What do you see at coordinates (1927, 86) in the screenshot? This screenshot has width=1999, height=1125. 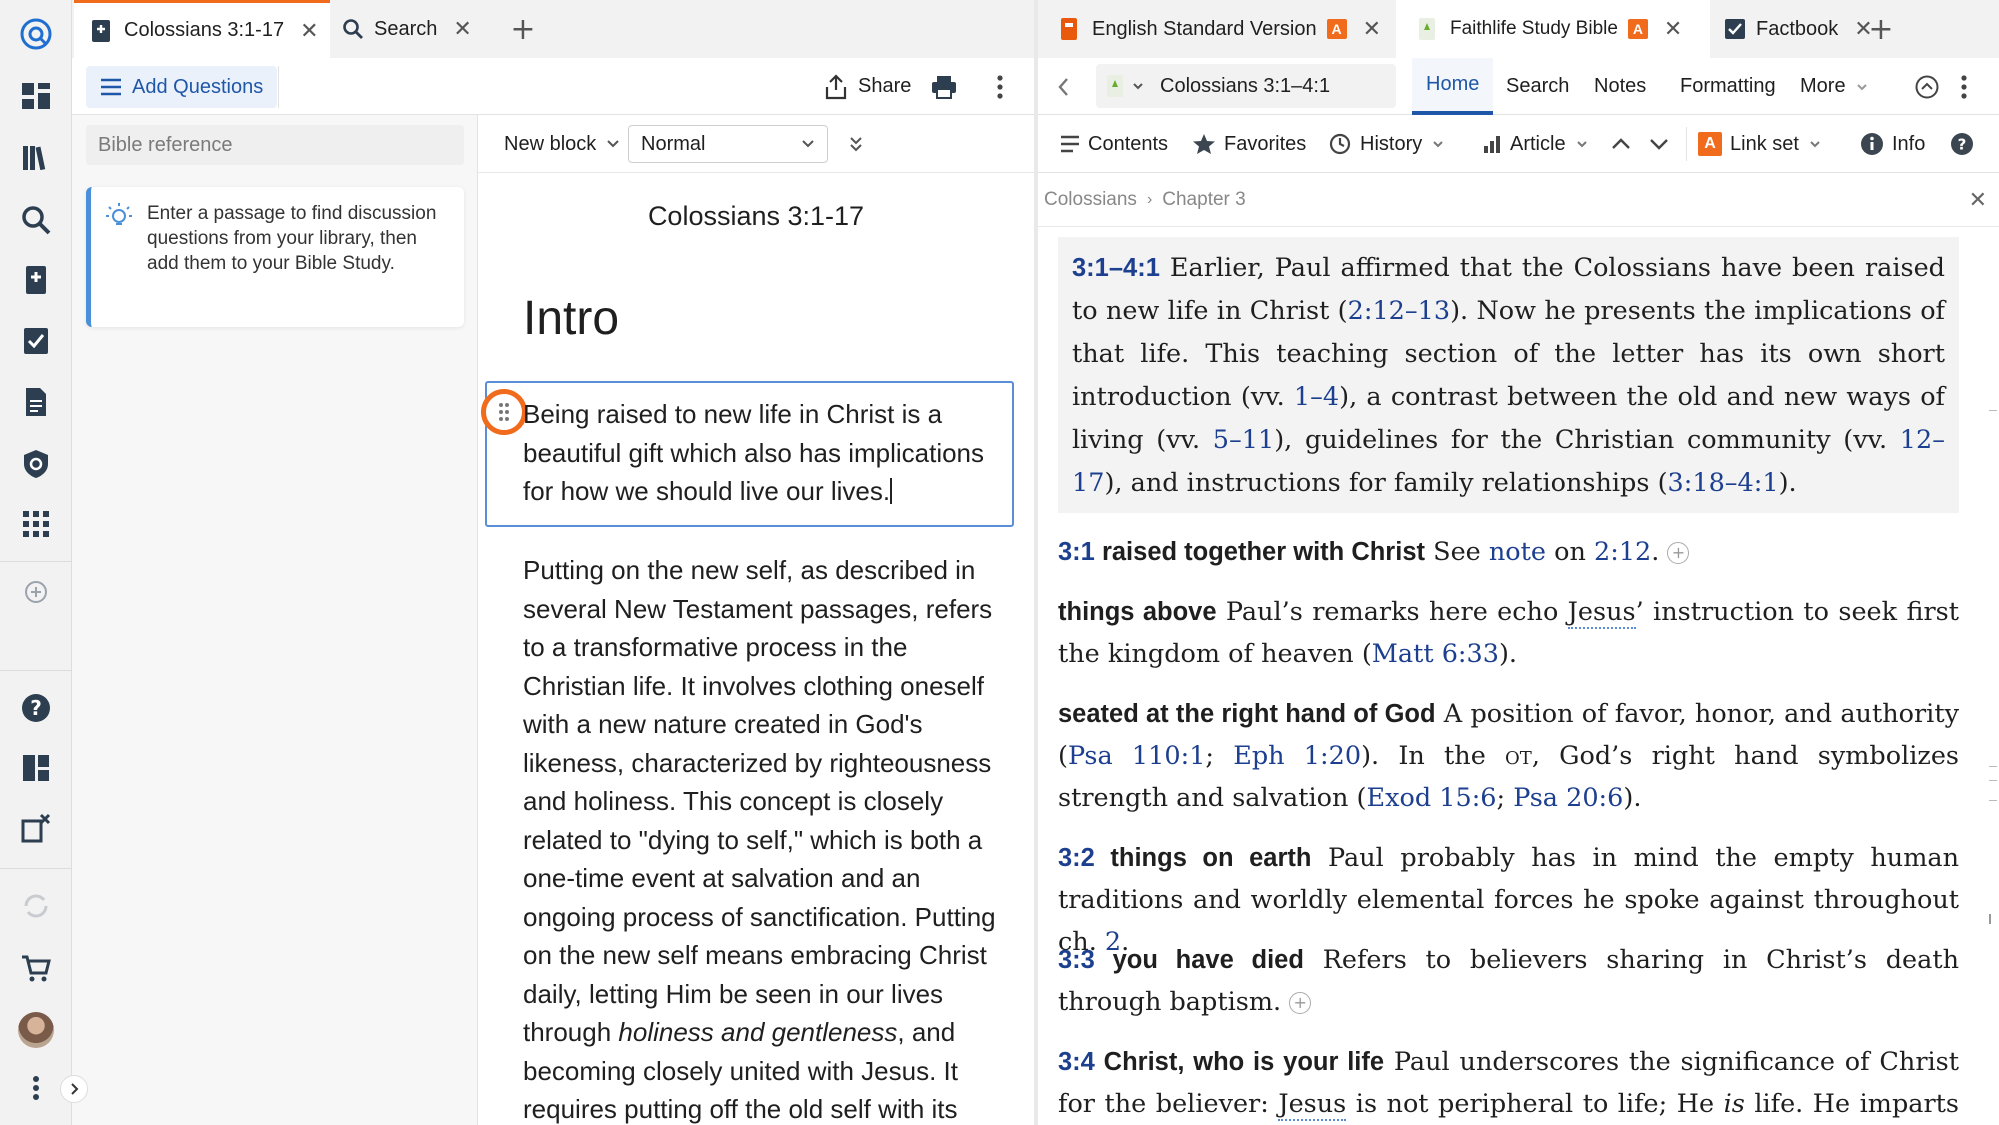 I see `scroll-up-button` at bounding box center [1927, 86].